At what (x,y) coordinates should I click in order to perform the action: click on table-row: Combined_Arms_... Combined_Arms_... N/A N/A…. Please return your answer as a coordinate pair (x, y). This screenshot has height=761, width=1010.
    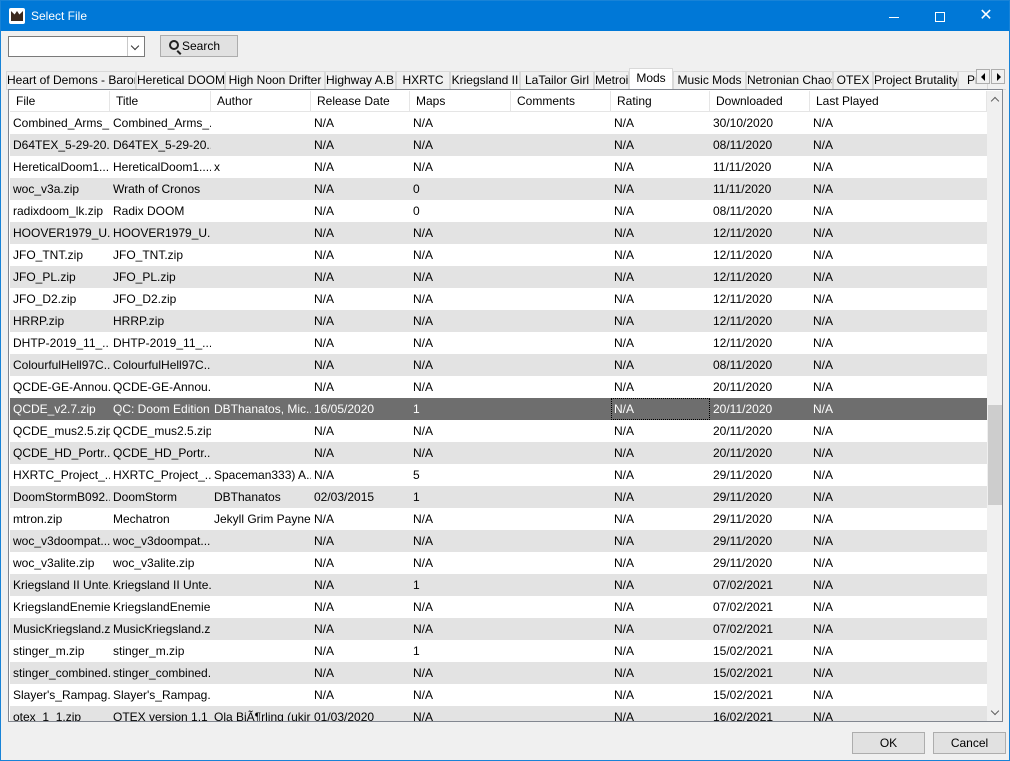
    Looking at the image, I should click on (498, 123).